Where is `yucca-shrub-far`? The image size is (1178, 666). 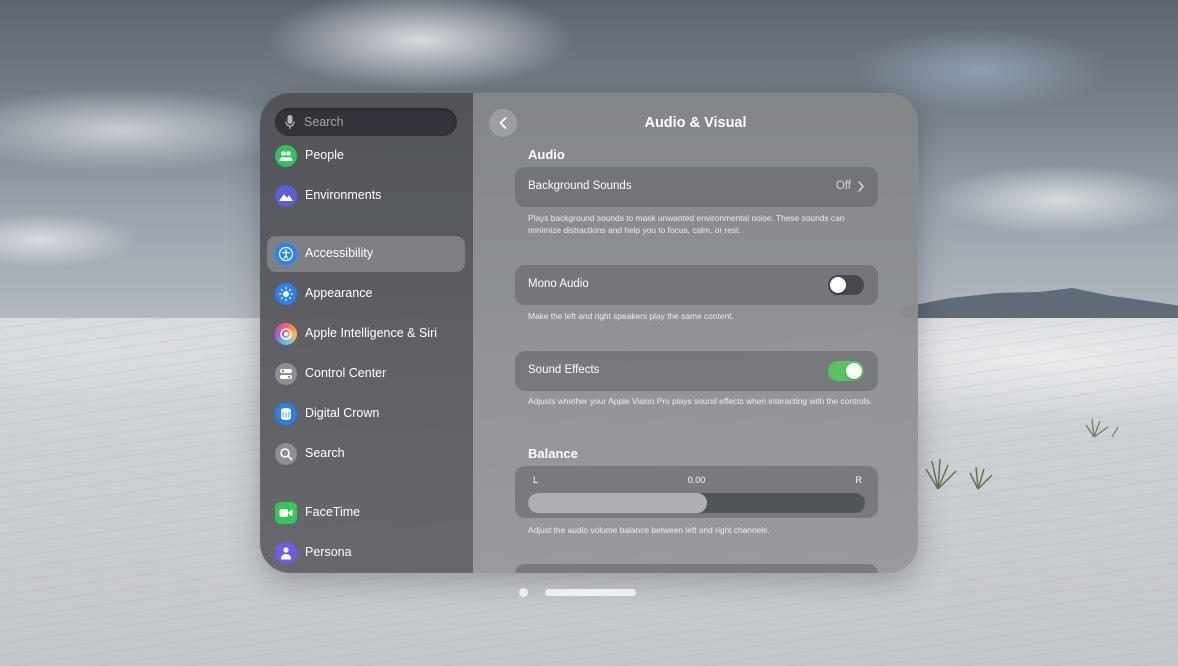 yucca-shrub-far is located at coordinates (1102, 428).